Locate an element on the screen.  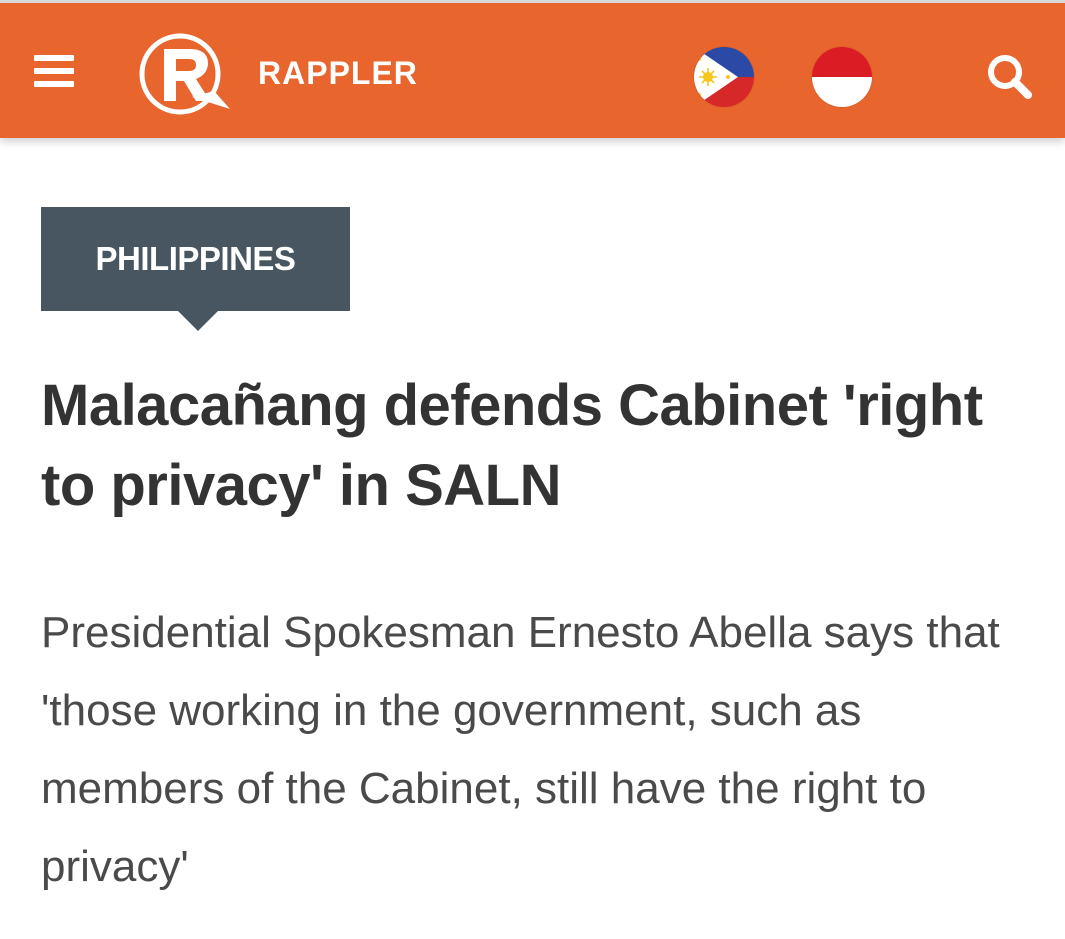
search-icon is located at coordinates (1010, 77).